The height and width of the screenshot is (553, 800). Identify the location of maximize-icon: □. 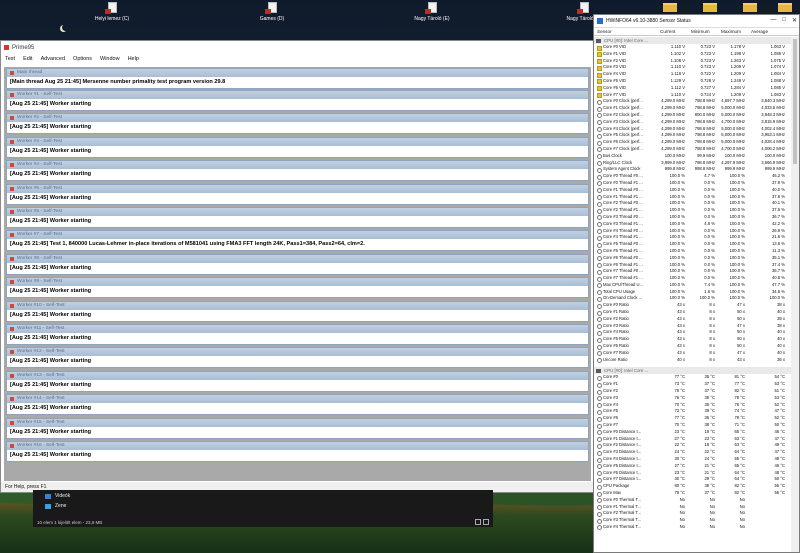
(784, 20).